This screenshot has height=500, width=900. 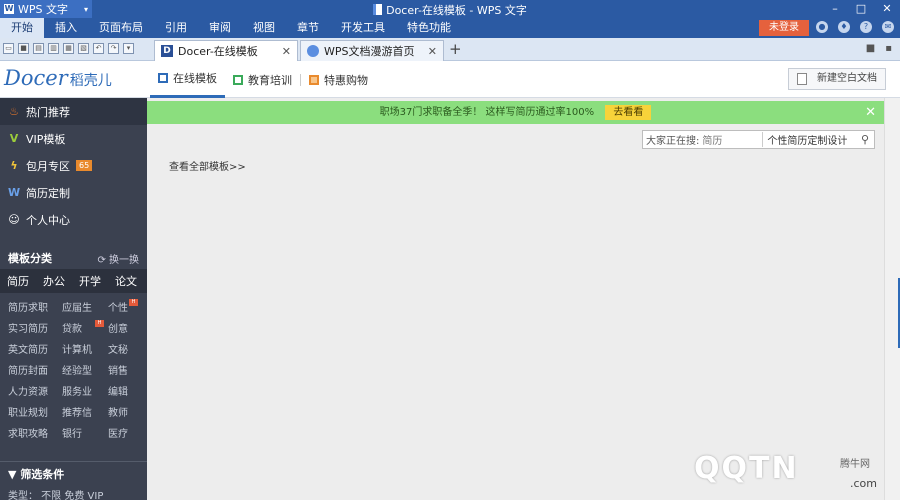 What do you see at coordinates (14, 111) in the screenshot?
I see `flame-icon: ♨` at bounding box center [14, 111].